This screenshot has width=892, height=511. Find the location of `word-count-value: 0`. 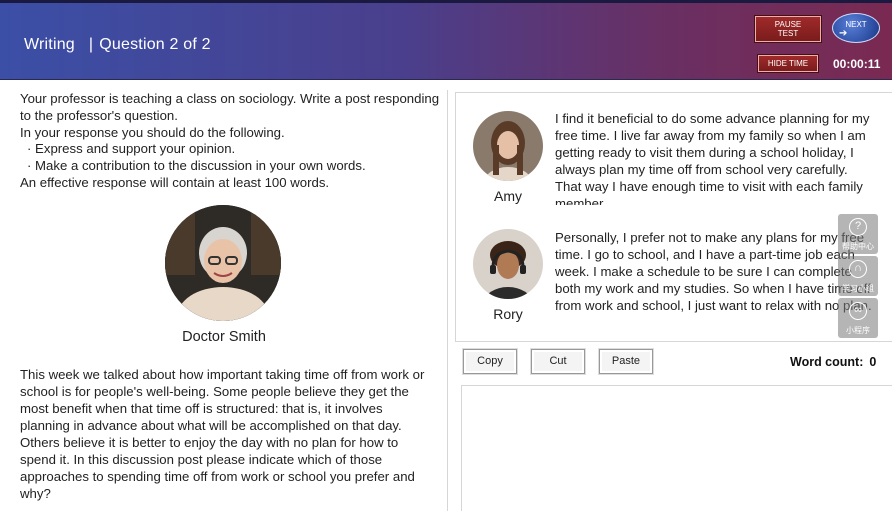

word-count-value: 0 is located at coordinates (873, 362).